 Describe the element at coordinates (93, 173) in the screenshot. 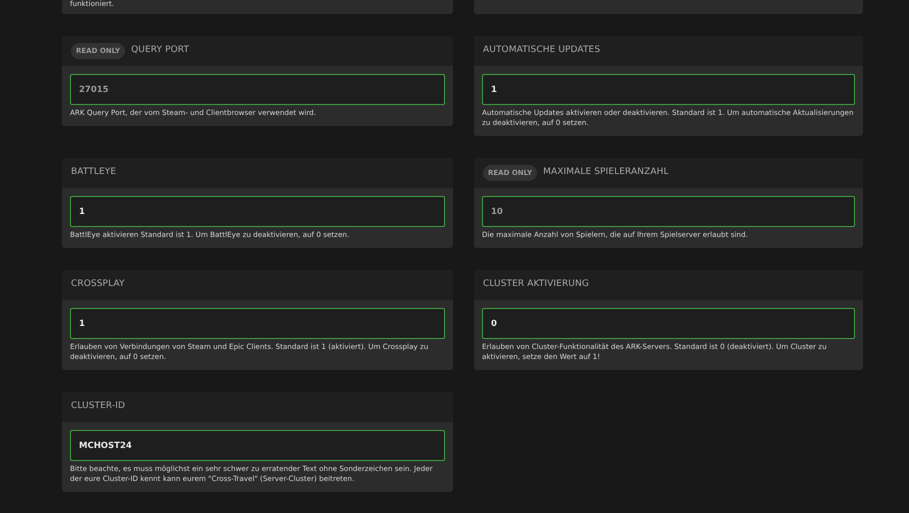

I see `field-label: BATTLEYE` at that location.